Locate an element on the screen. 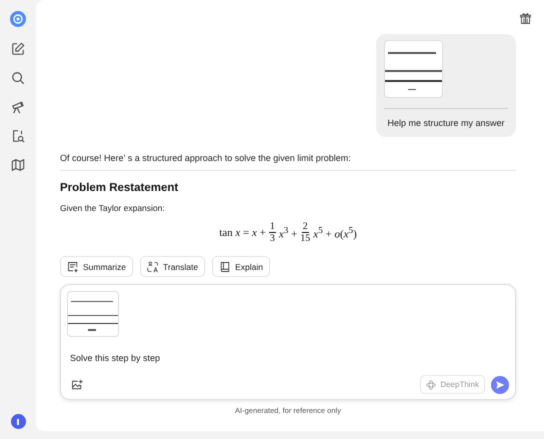  action-button: Explain is located at coordinates (241, 266).